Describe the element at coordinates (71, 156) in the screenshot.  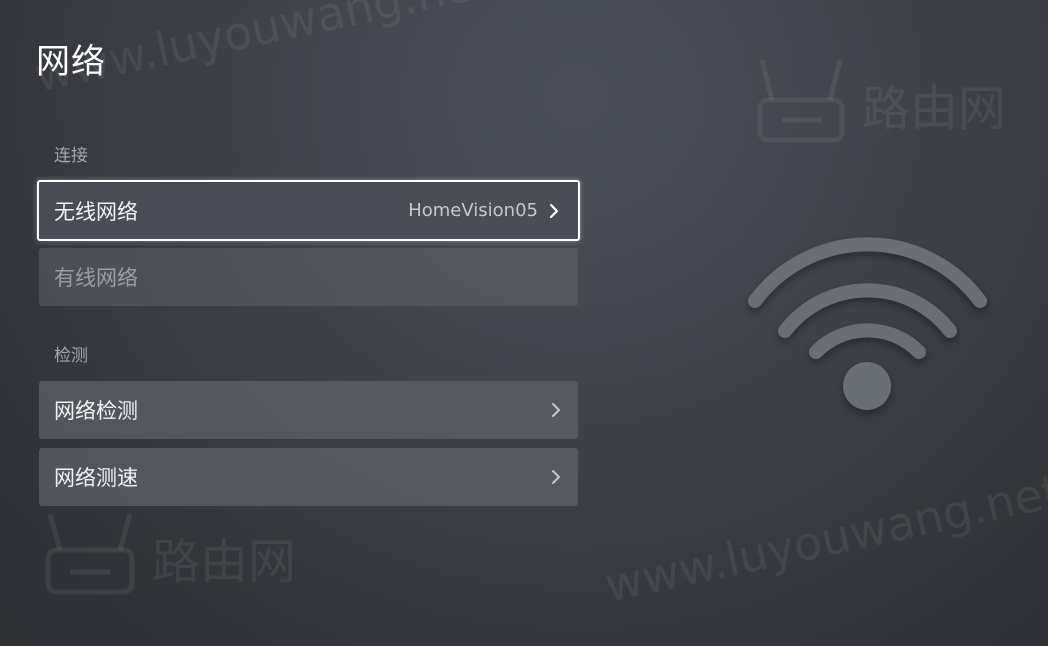
I see `section-label-connection: 连接` at that location.